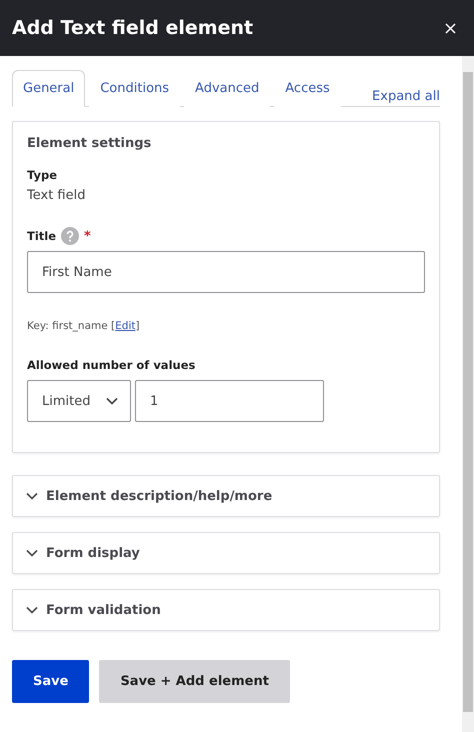  I want to click on field-label: Title, so click(41, 236).